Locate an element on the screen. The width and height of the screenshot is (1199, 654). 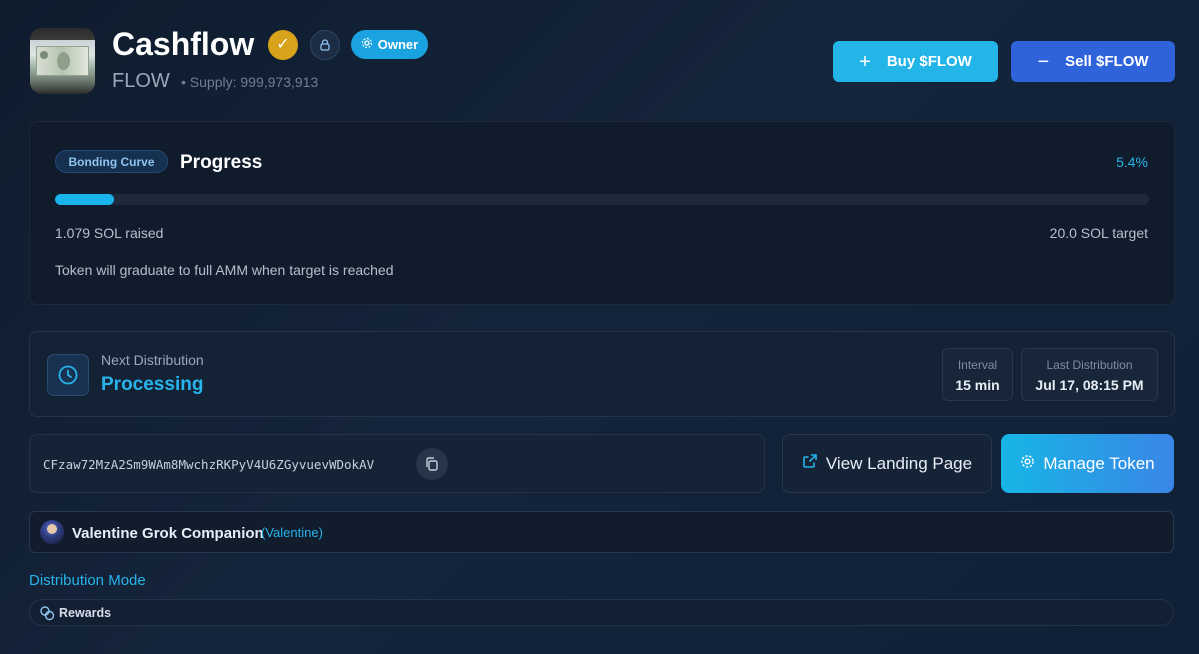
last-distribution-value: Jul 17, 08:15 PM is located at coordinates (1089, 385).